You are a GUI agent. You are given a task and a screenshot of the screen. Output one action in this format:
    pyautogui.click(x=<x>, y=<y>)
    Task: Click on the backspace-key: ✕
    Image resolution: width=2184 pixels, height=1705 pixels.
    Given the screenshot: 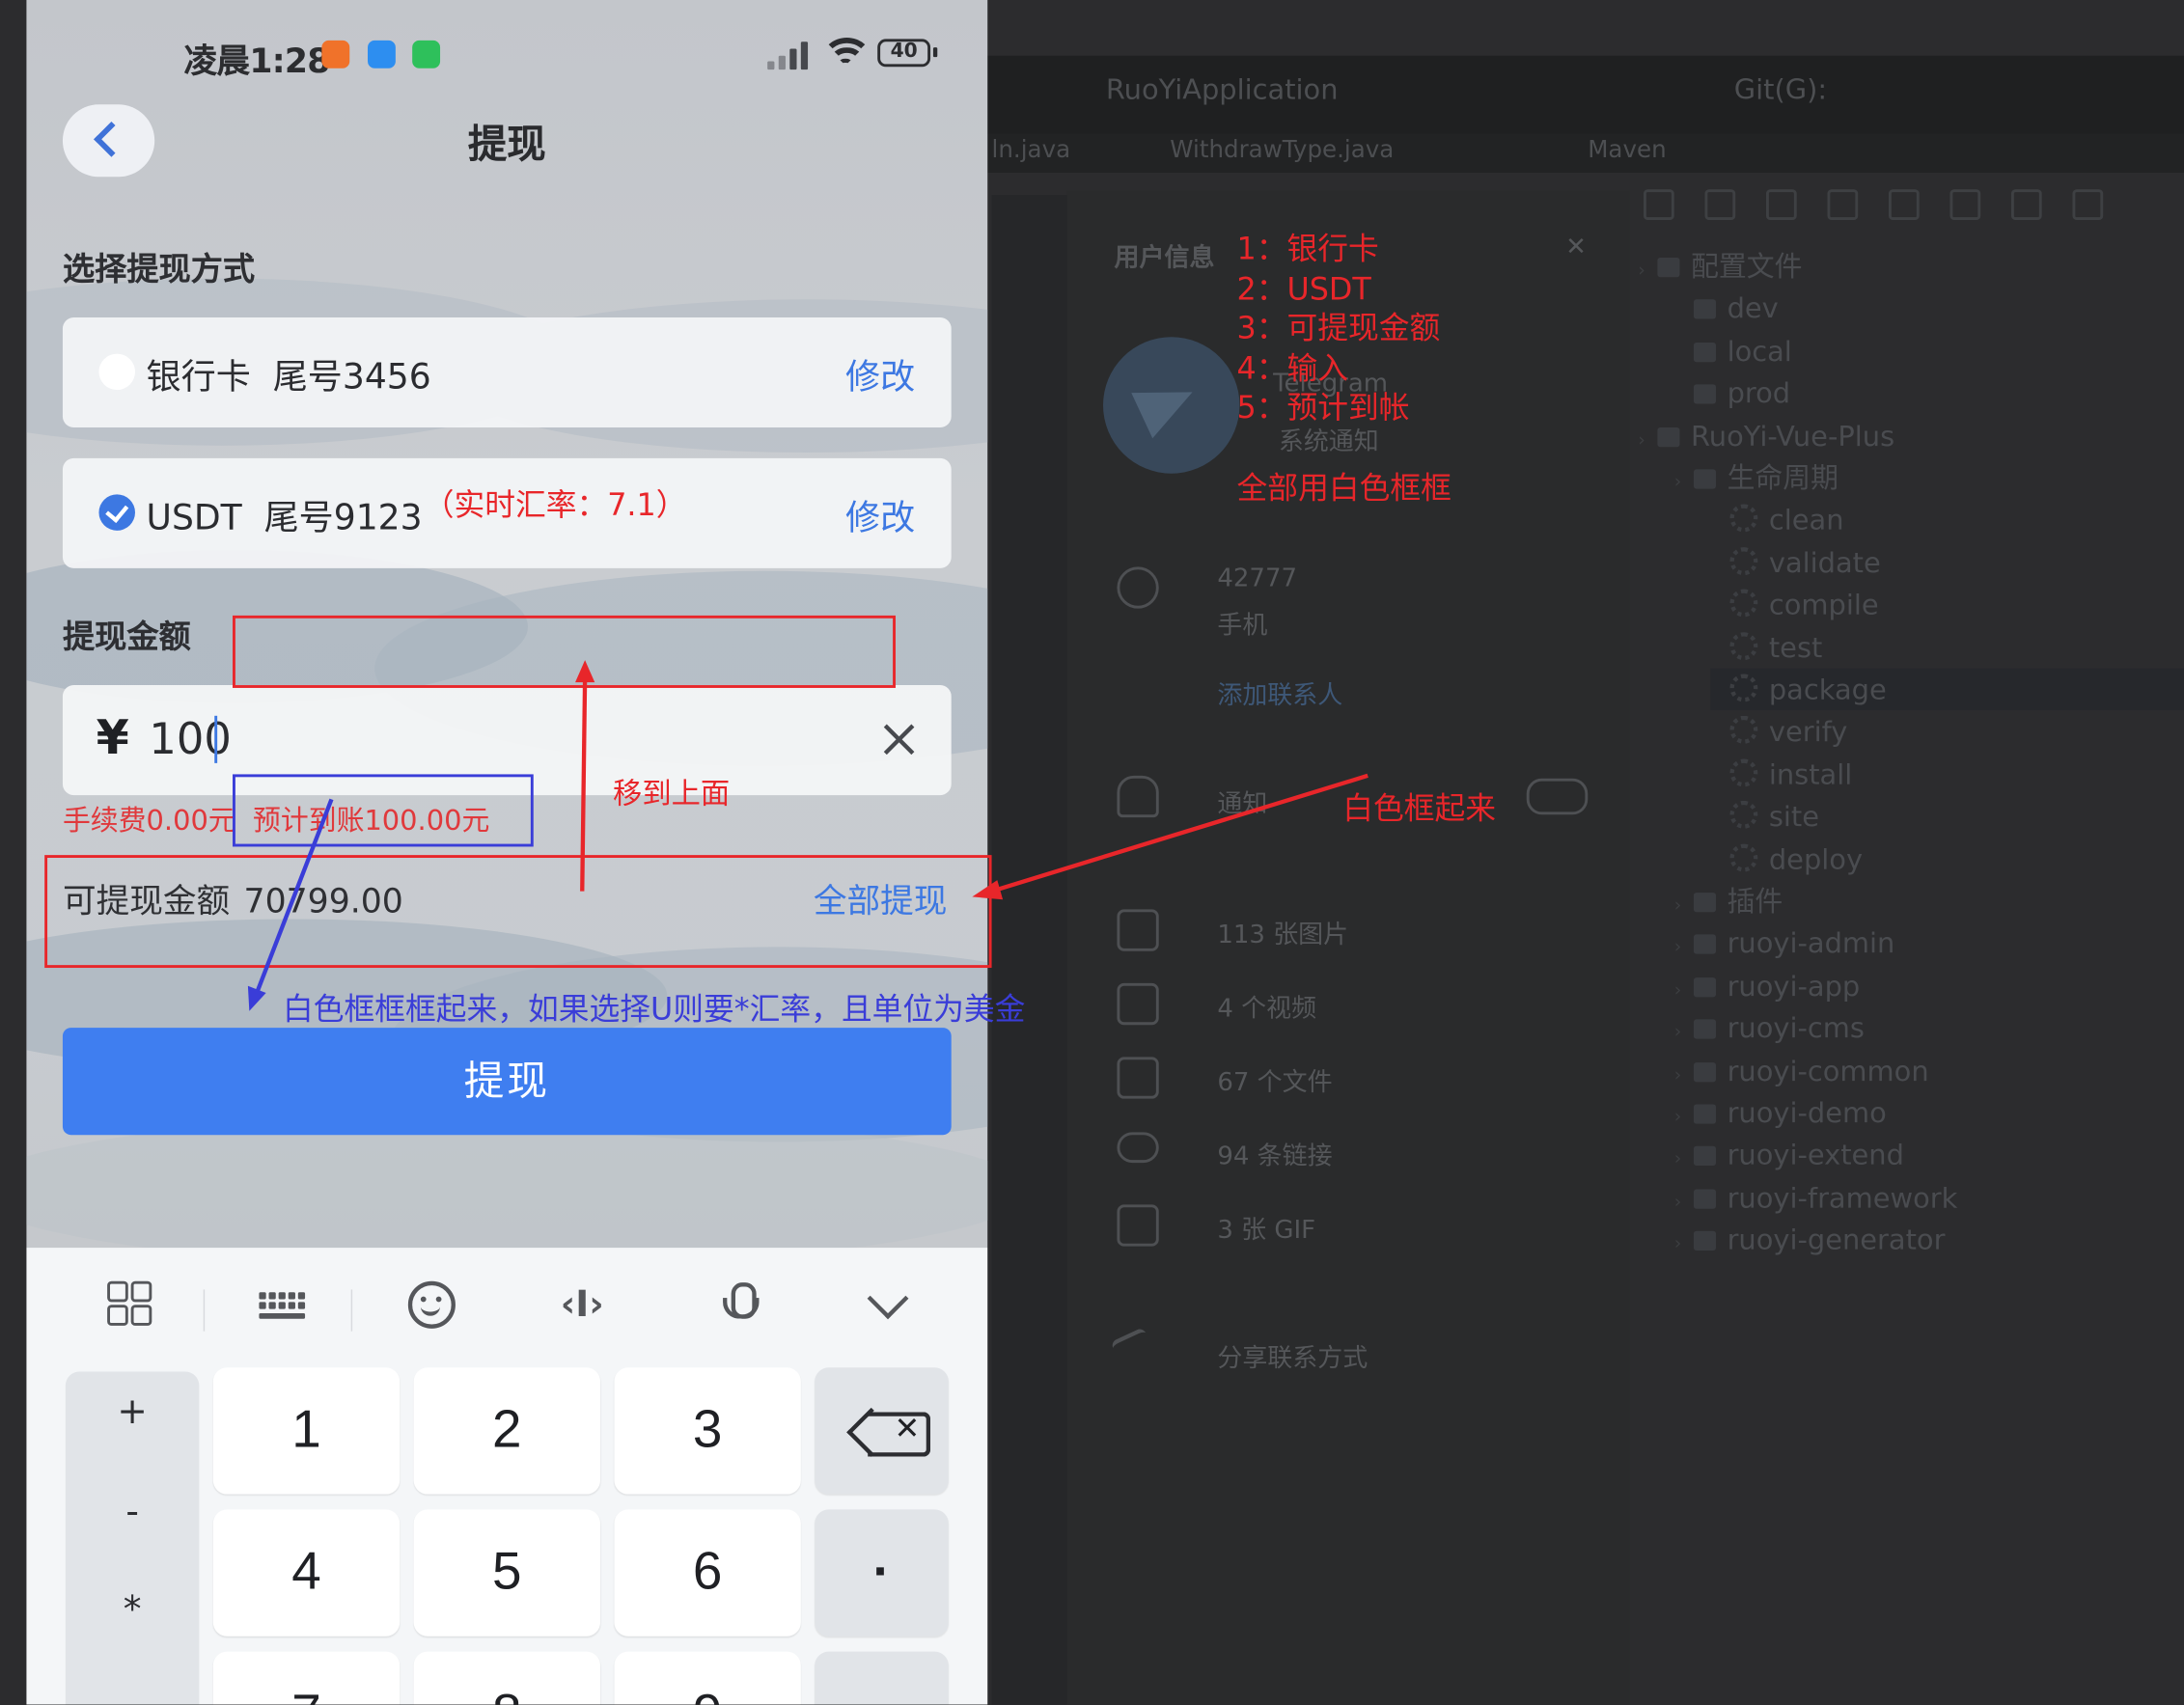 What is the action you would take?
    pyautogui.click(x=882, y=1431)
    